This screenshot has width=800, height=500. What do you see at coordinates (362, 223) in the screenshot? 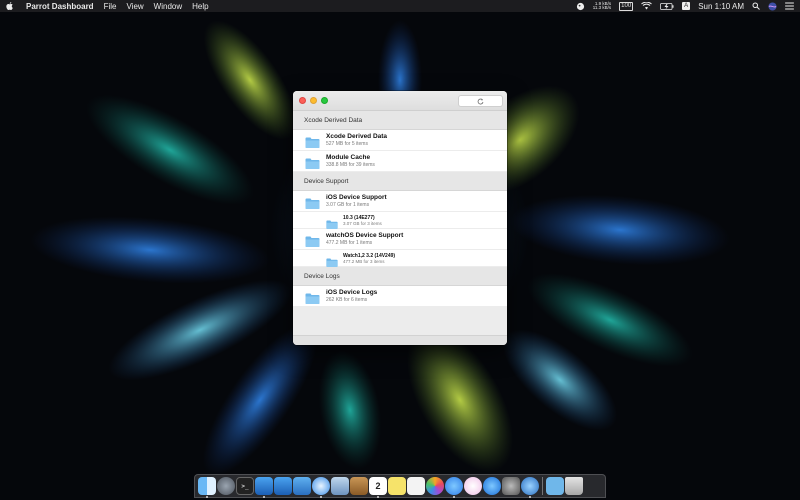
I see `item-size-detail: 3.07 GB for 3 items` at bounding box center [362, 223].